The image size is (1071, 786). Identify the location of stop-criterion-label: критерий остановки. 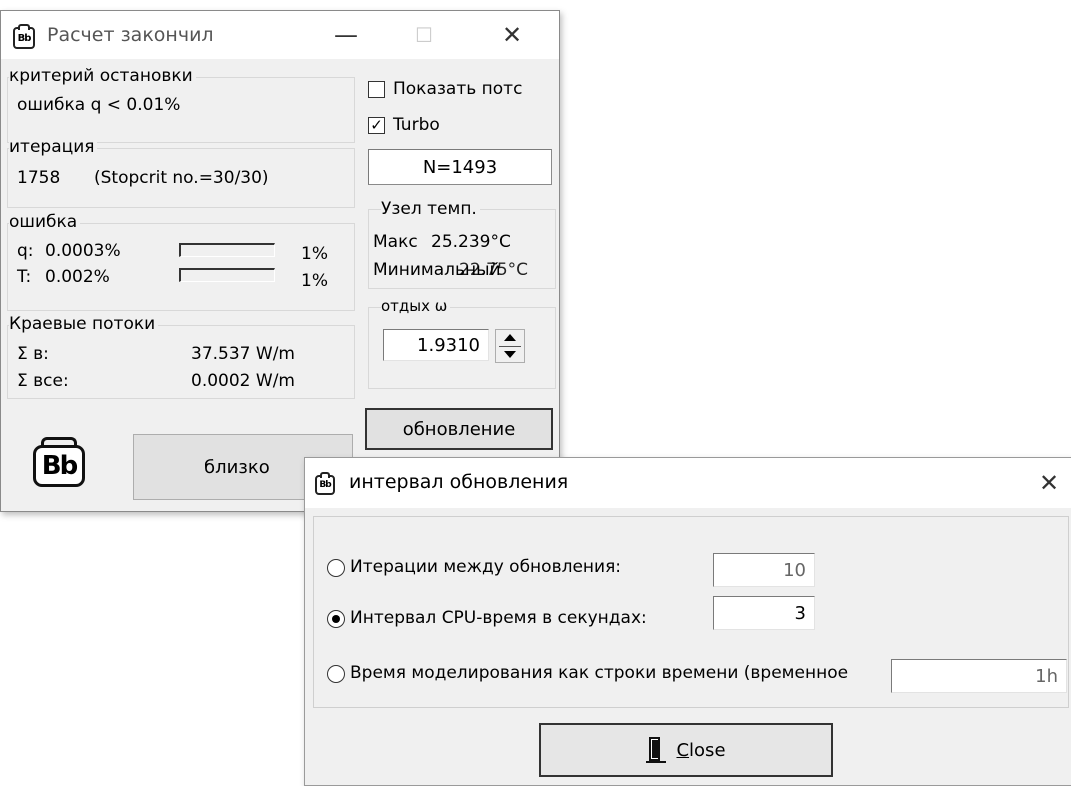
(102, 76).